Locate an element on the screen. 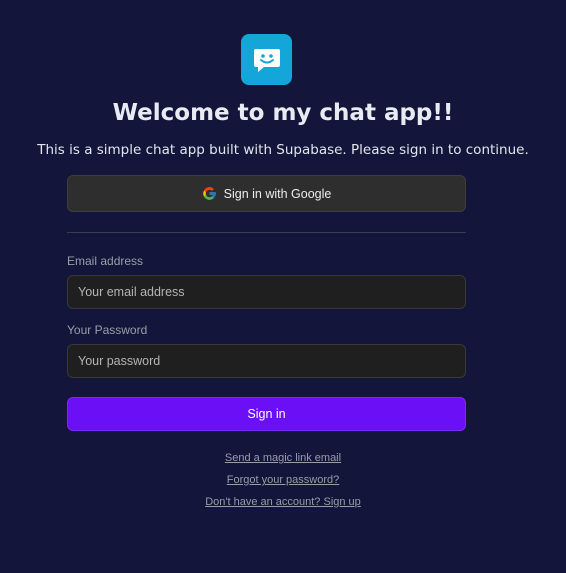 This screenshot has width=566, height=573. google-icon is located at coordinates (209, 193).